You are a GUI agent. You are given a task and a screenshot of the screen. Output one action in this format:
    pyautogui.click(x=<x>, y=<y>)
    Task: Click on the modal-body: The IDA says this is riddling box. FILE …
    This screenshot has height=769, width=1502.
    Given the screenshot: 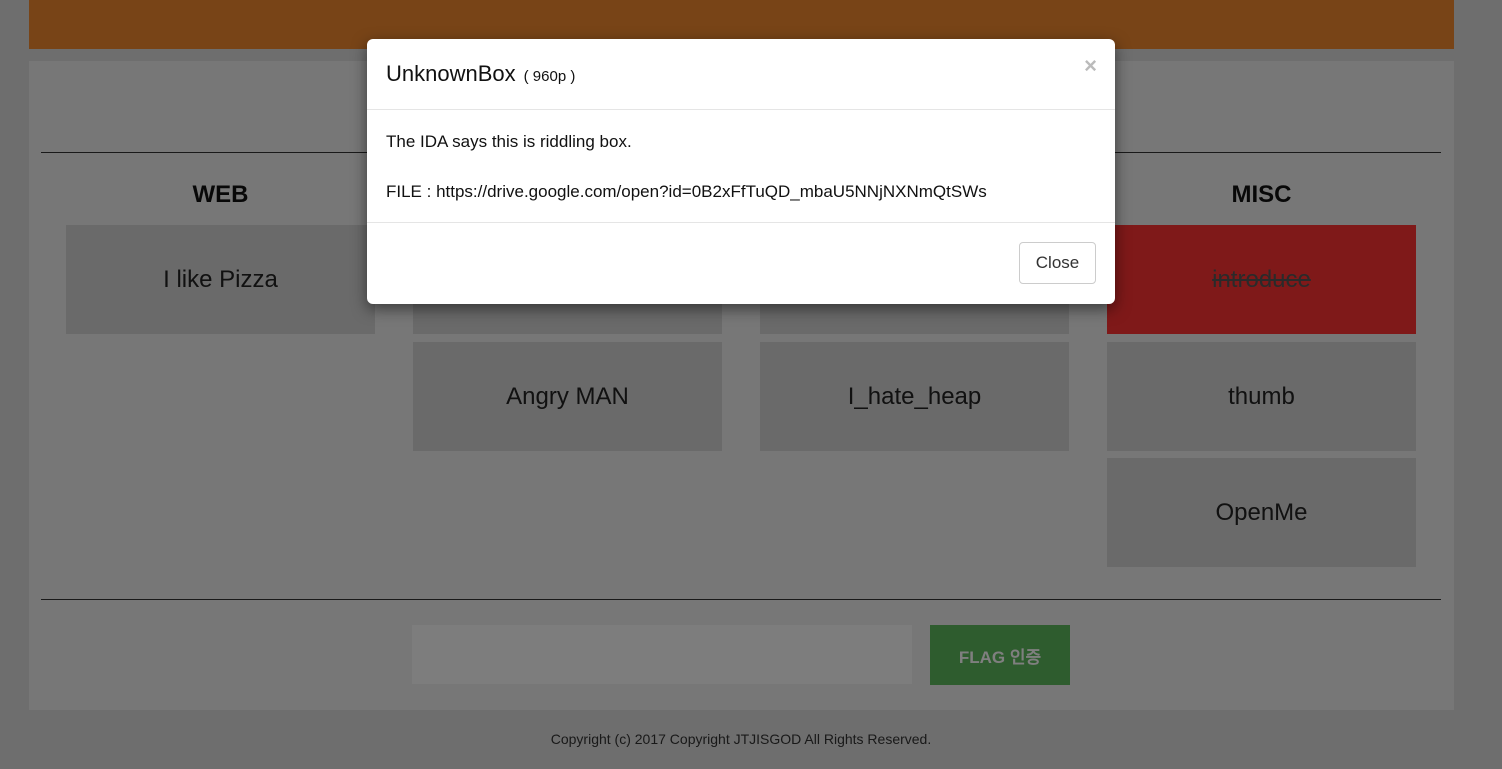 What is the action you would take?
    pyautogui.click(x=741, y=166)
    